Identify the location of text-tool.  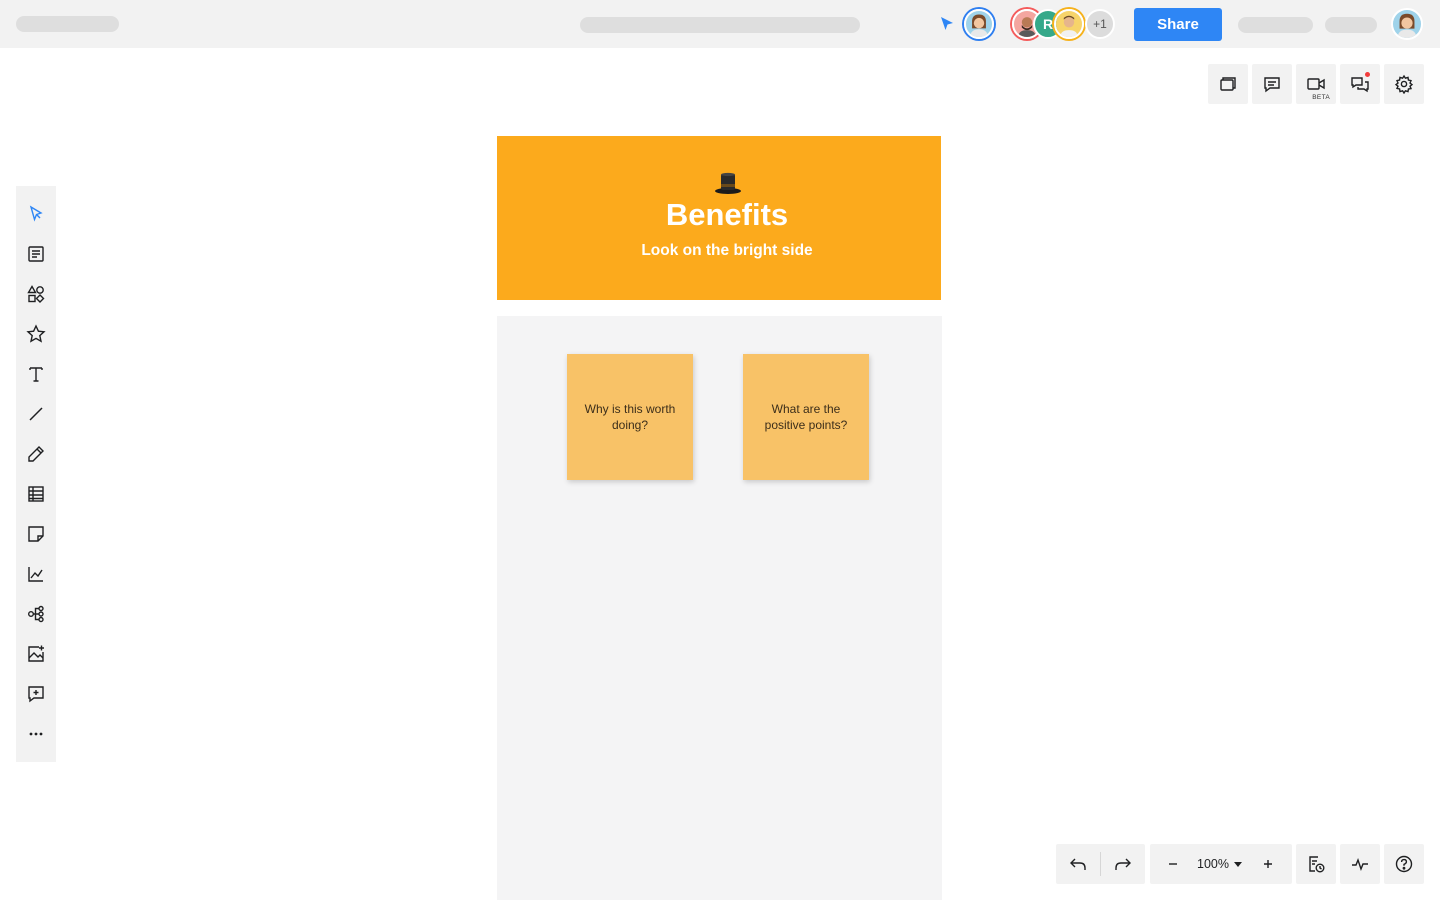
(36, 374).